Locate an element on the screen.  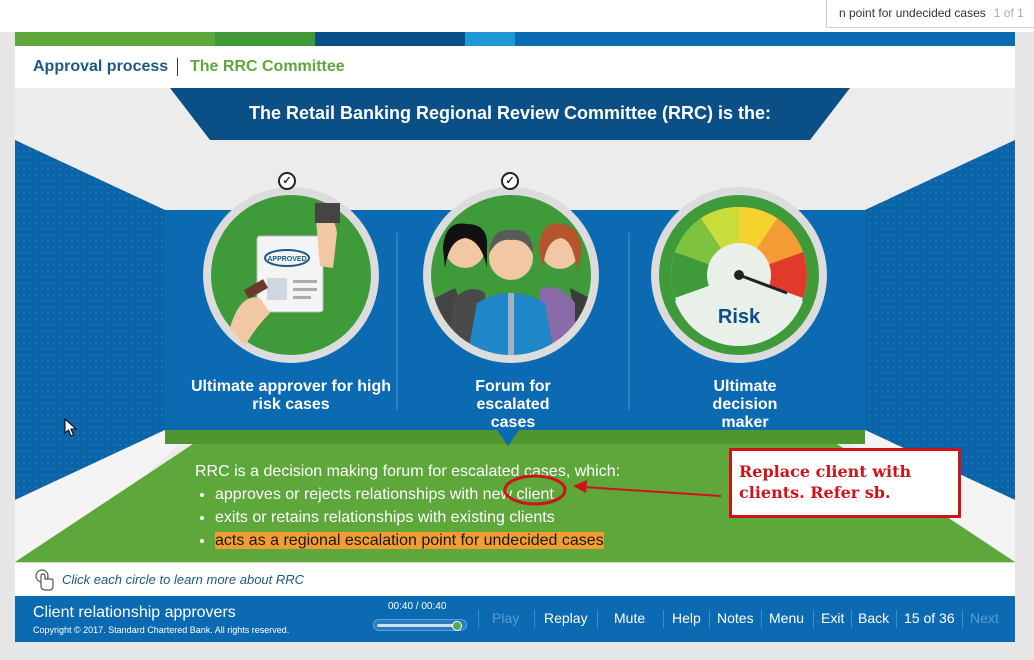
progress-fill is located at coordinates (419, 625).